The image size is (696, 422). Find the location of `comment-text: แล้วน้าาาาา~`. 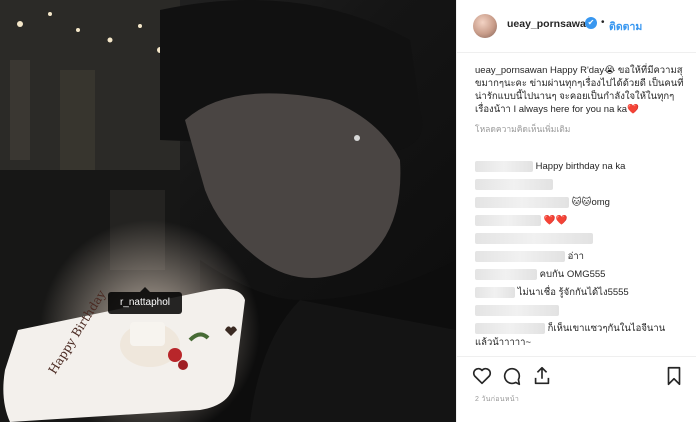

comment-text: แล้วน้าาาาา~ is located at coordinates (503, 342).